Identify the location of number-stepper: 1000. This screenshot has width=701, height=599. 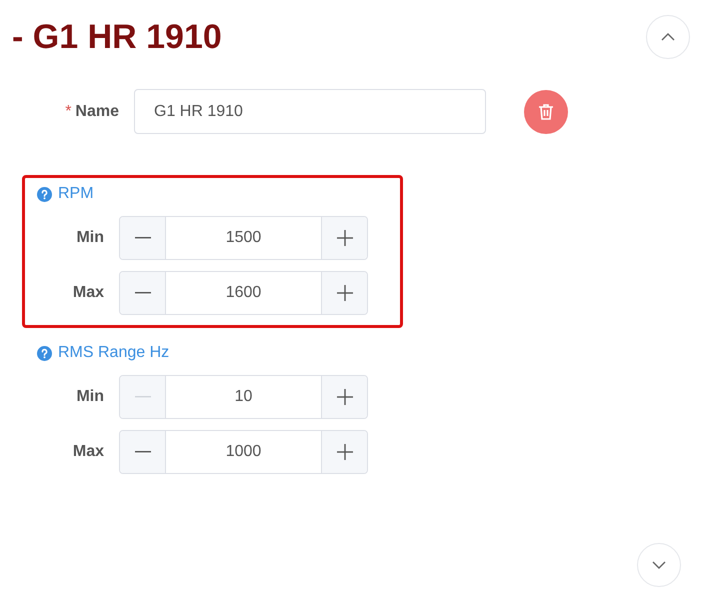
(243, 452).